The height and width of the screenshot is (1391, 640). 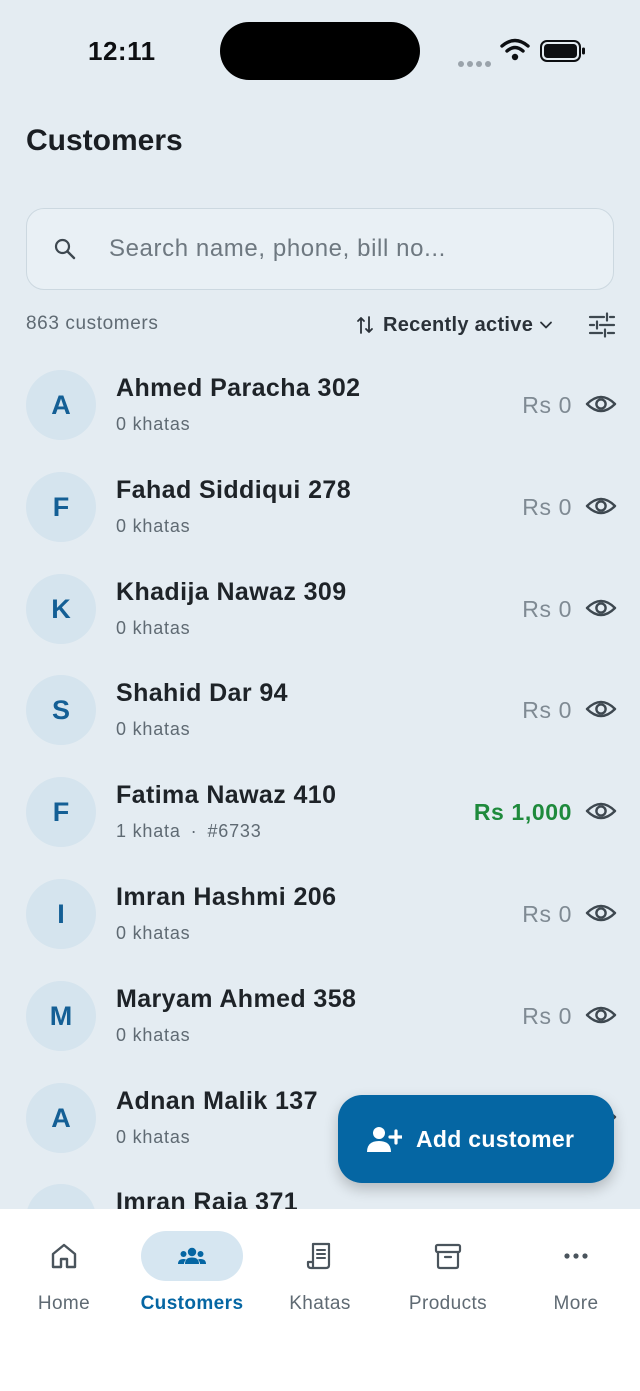 What do you see at coordinates (202, 693) in the screenshot?
I see `customer-name: Shahid Dar 94` at bounding box center [202, 693].